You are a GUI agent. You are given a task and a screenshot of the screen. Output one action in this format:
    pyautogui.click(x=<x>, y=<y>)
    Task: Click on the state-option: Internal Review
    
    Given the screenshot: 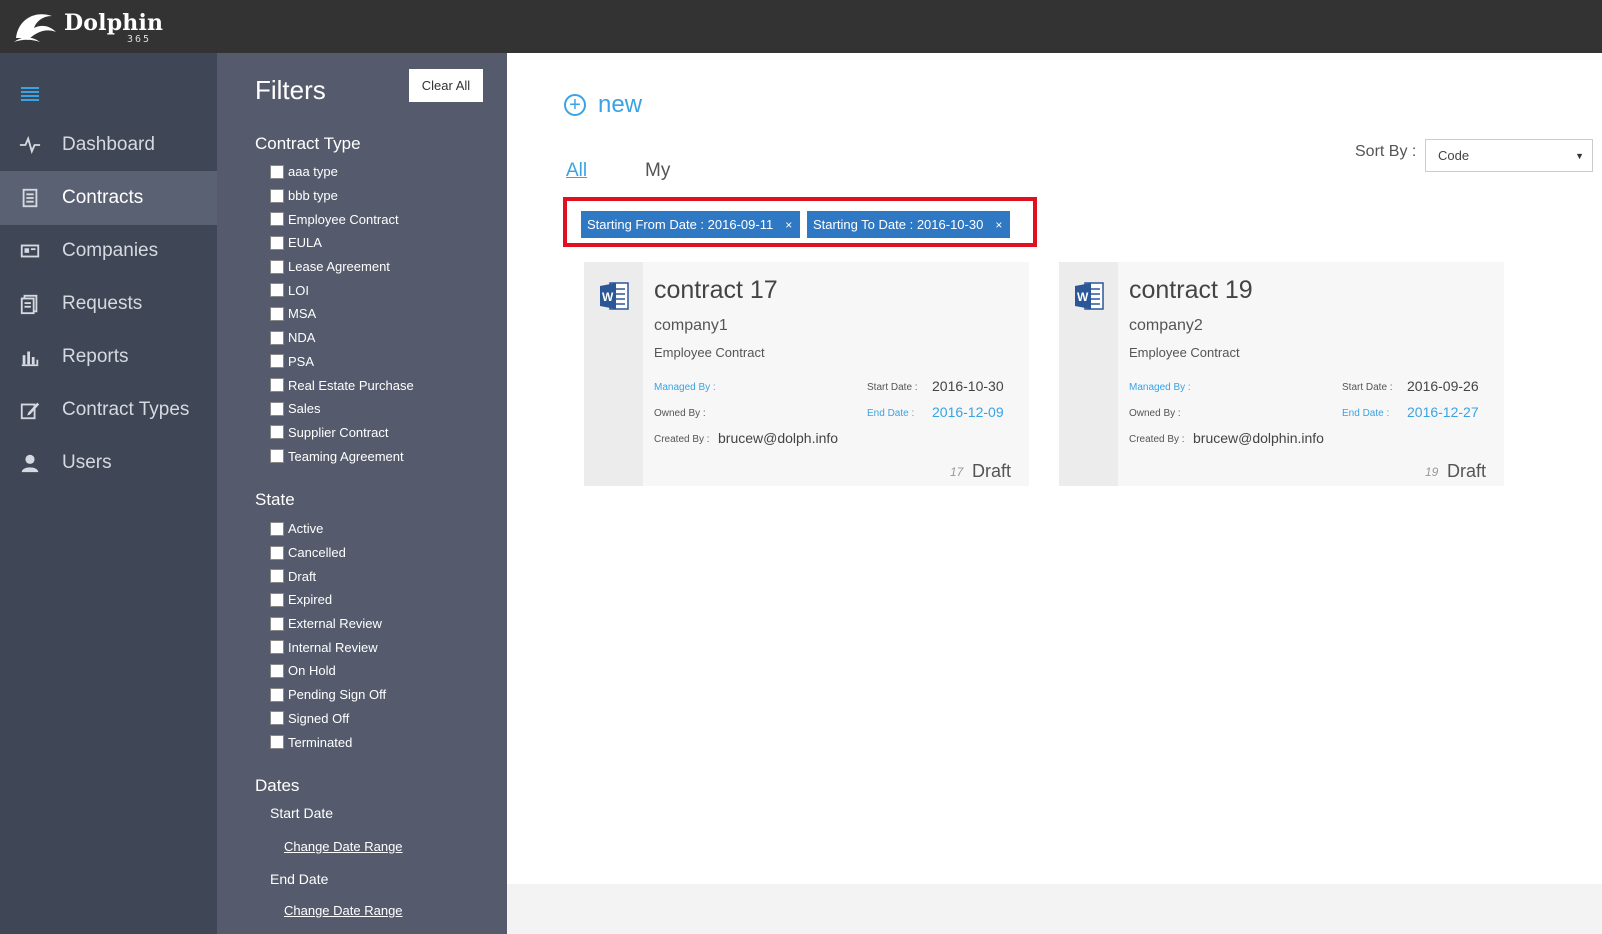 What is the action you would take?
    pyautogui.click(x=328, y=647)
    